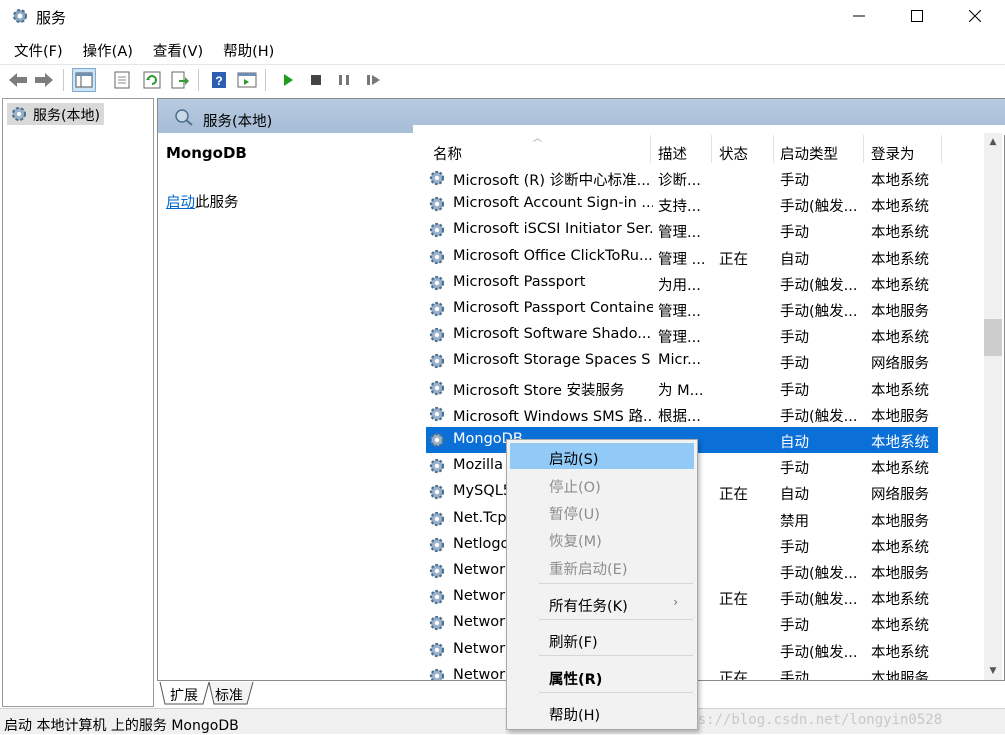 This screenshot has height=735, width=1005. I want to click on search-gear-icon, so click(184, 117).